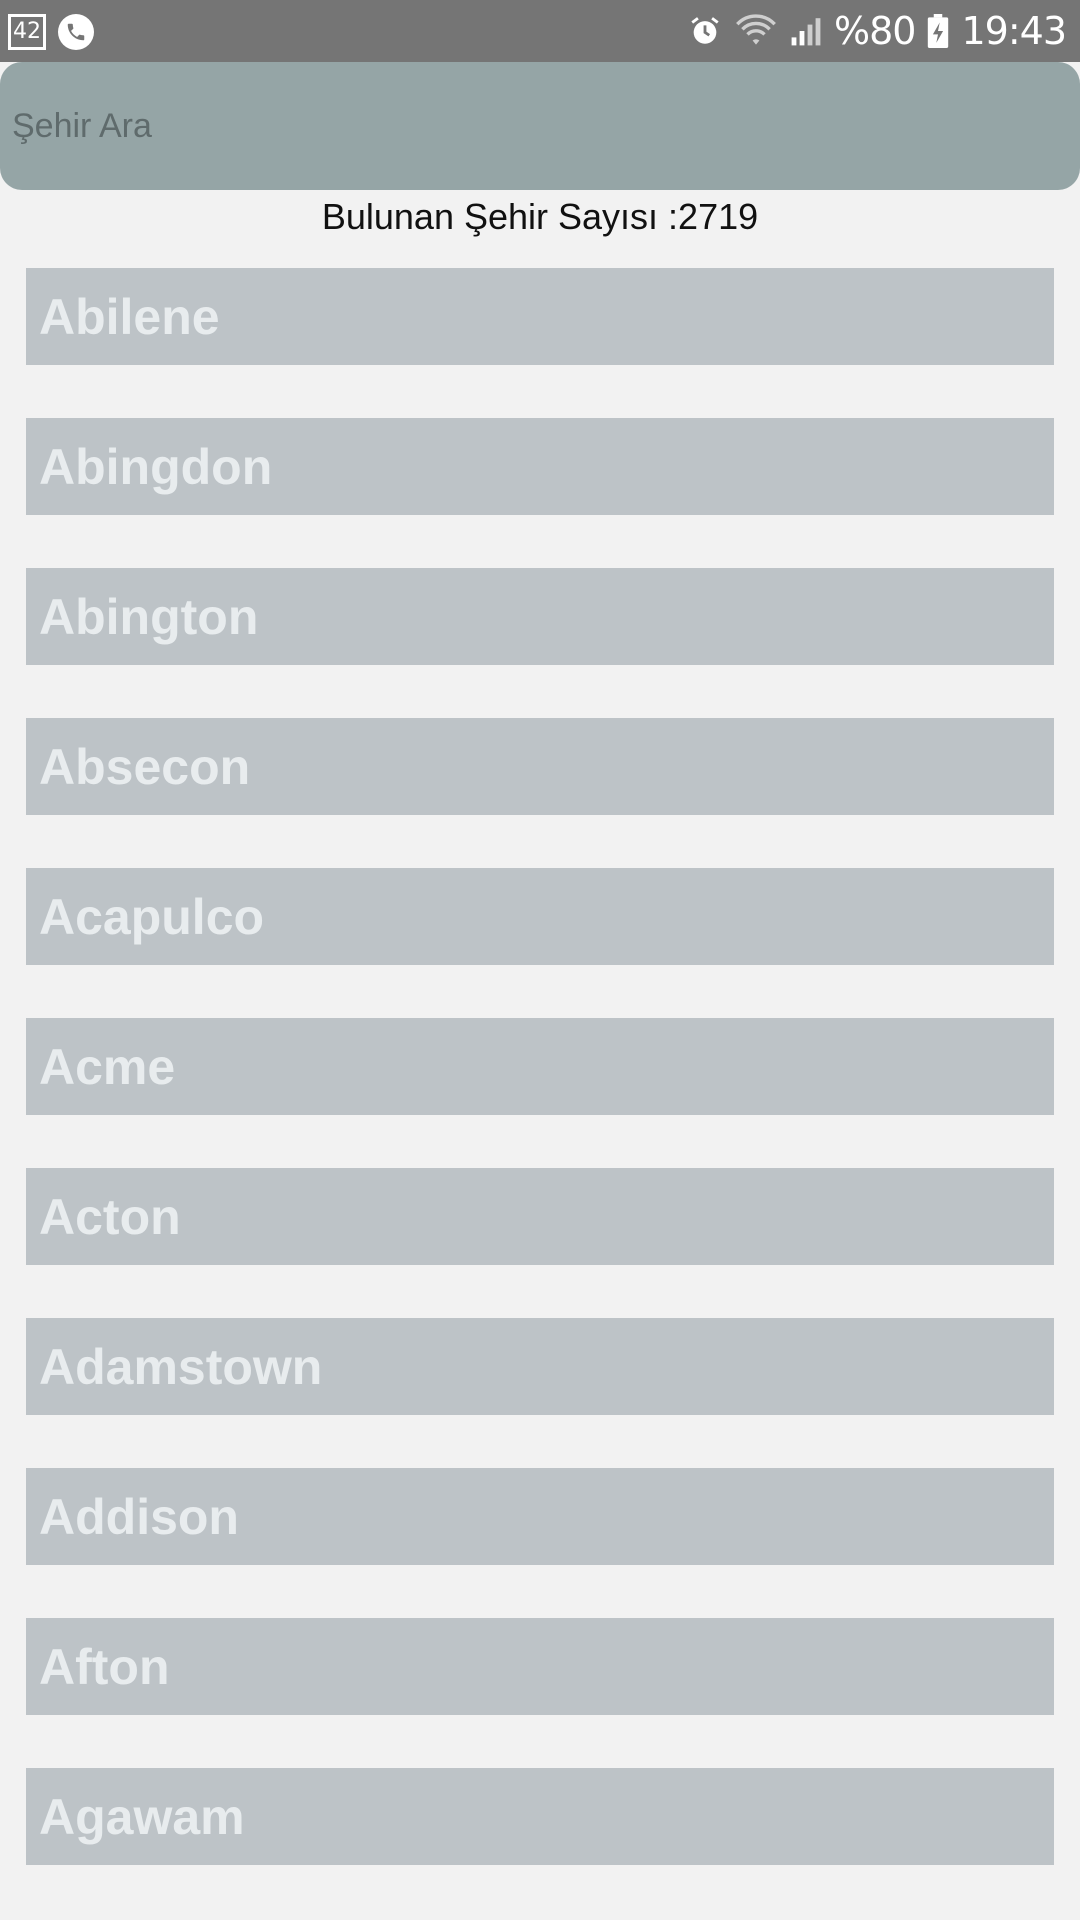 This screenshot has width=1080, height=1920. I want to click on notification-box-icon: 42, so click(27, 32).